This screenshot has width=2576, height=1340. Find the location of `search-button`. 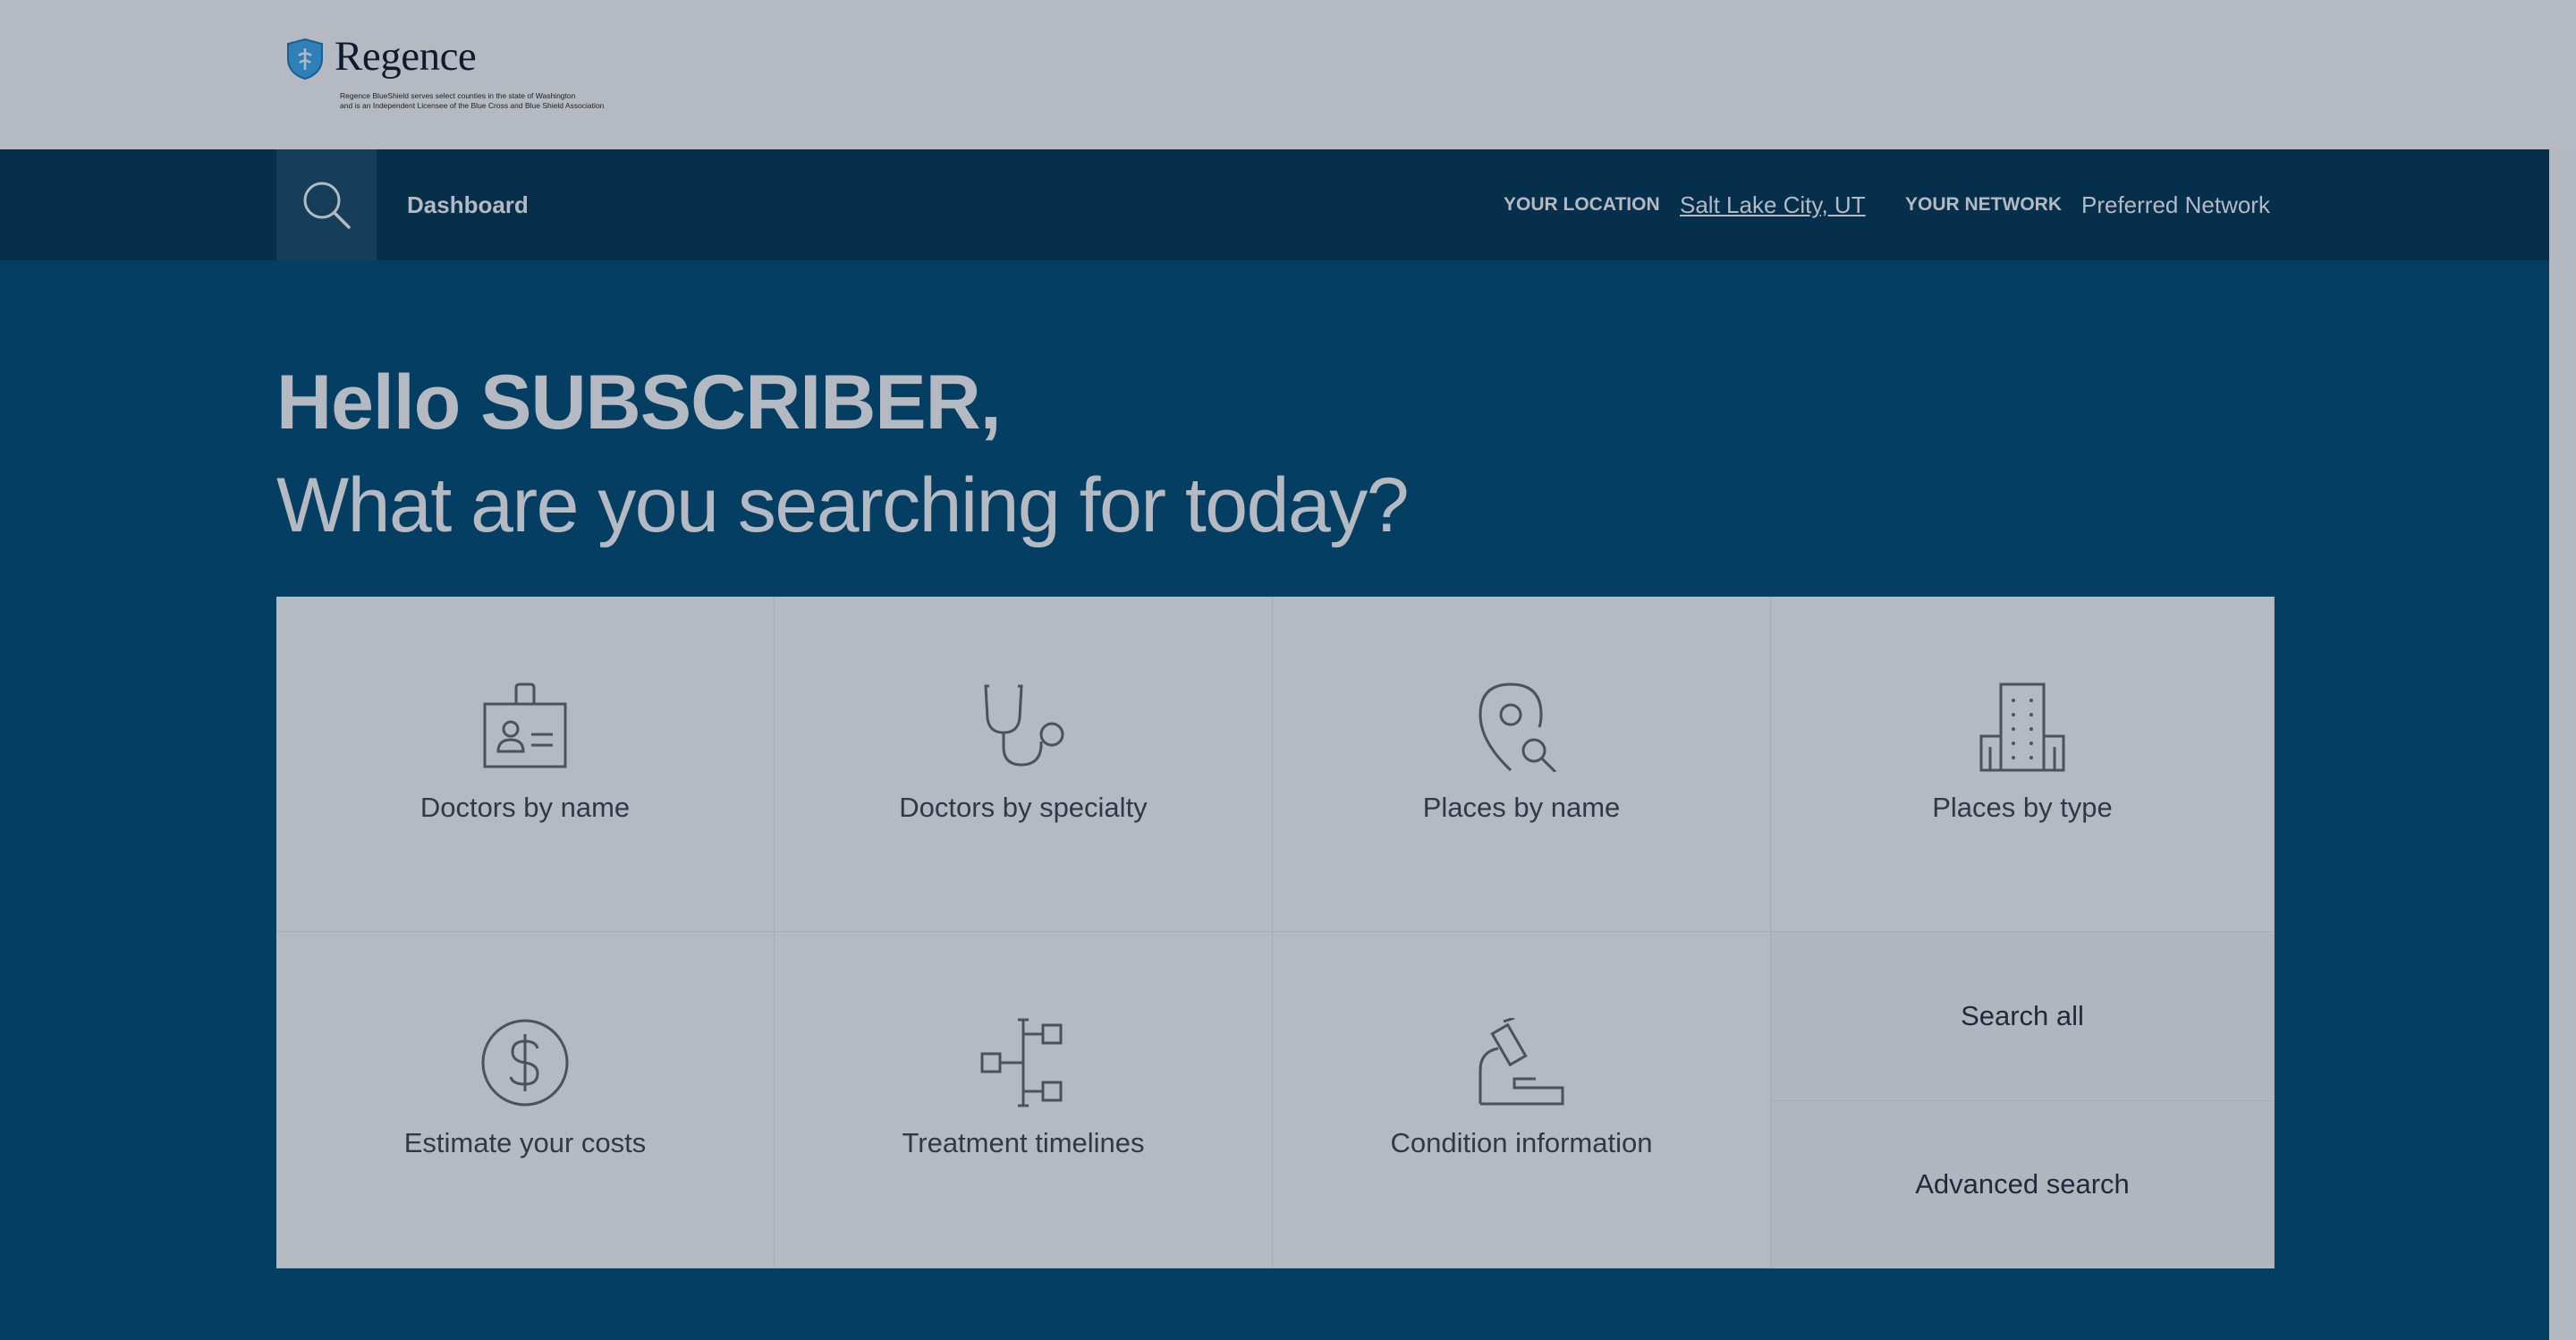

search-button is located at coordinates (326, 204).